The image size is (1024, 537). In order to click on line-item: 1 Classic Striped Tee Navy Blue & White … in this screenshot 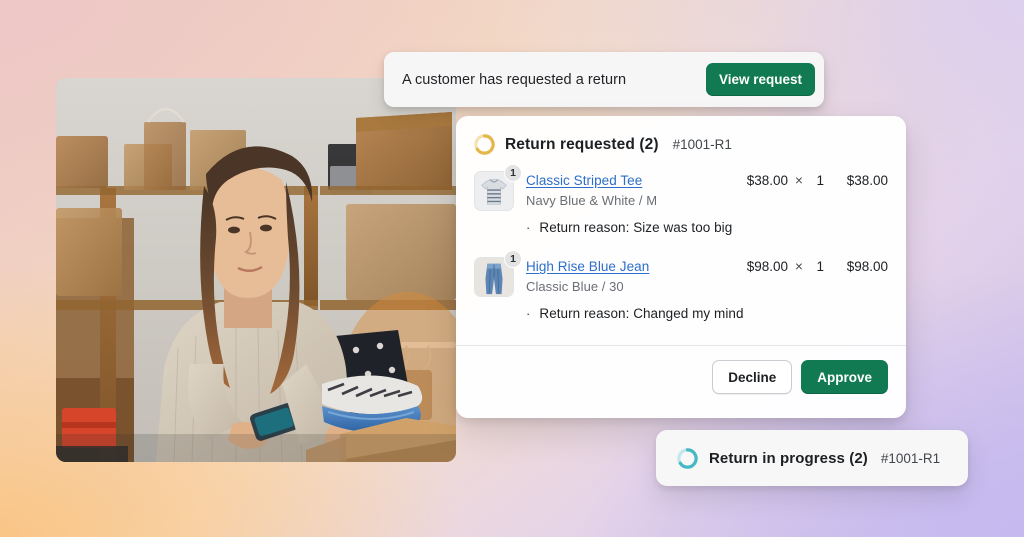, I will do `click(681, 199)`.